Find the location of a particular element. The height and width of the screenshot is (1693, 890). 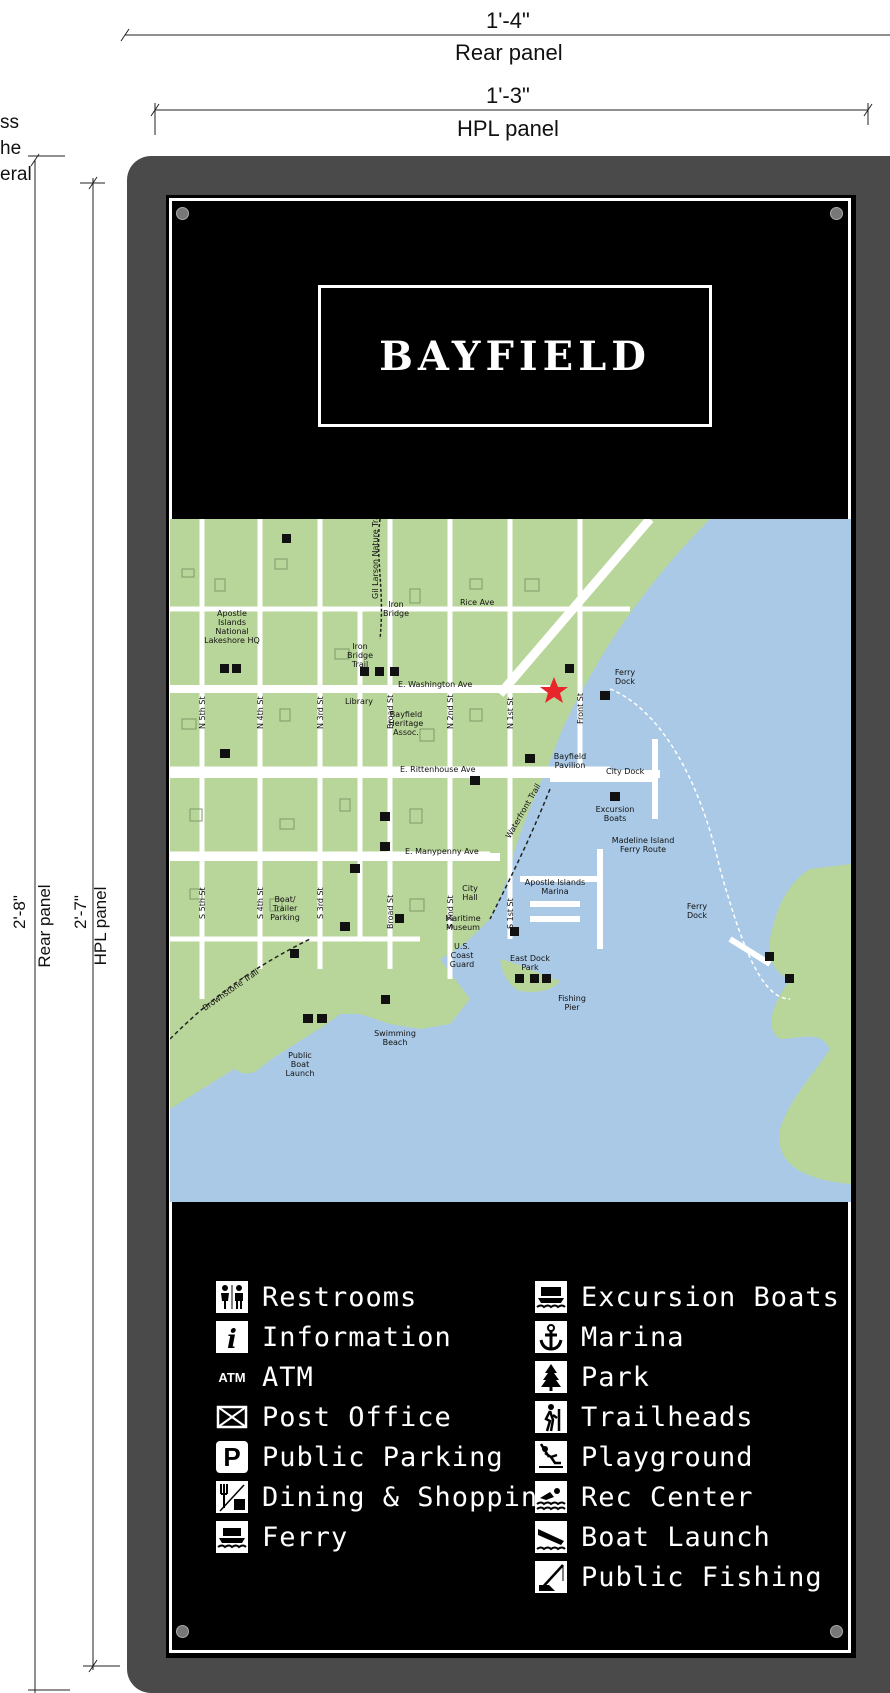

legend-label-atm: ATM is located at coordinates (288, 1377).